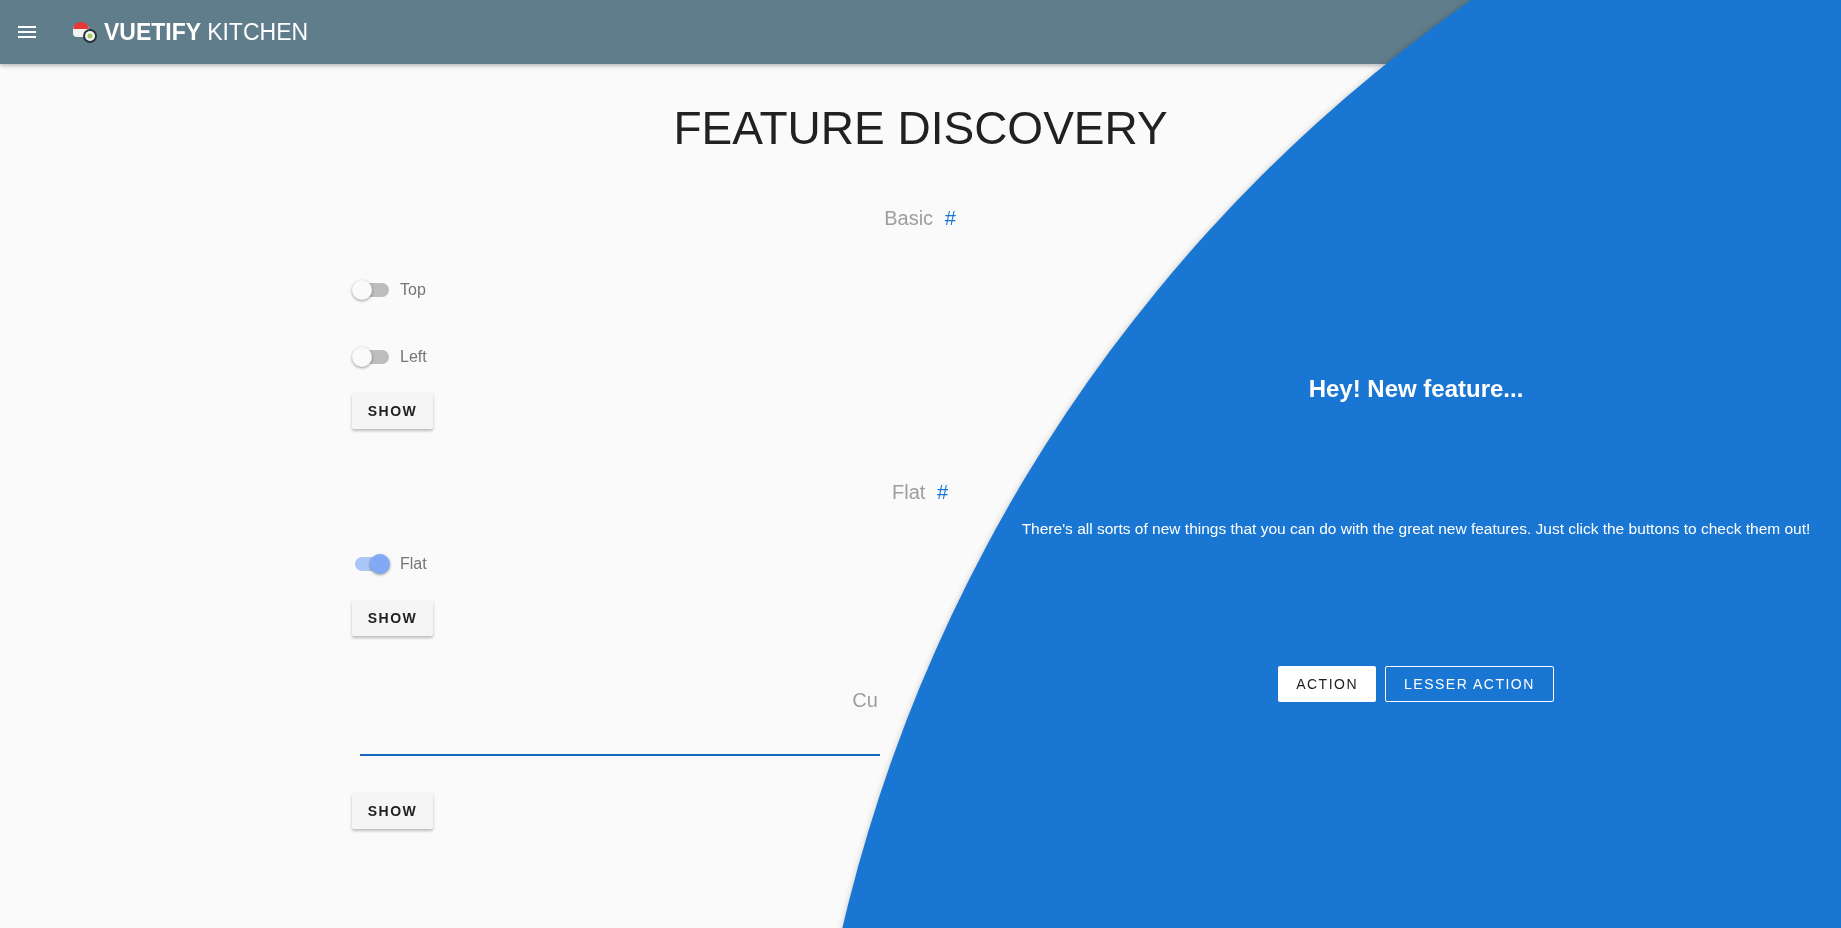 This screenshot has width=1841, height=928. I want to click on switch-label: Flat, so click(413, 564).